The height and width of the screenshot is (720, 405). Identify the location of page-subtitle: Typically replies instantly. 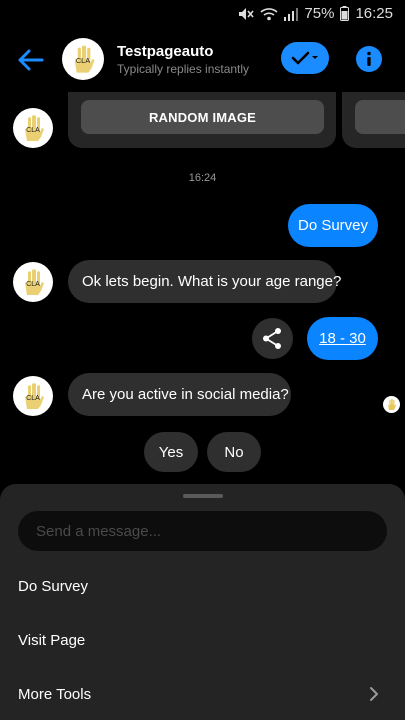
(183, 69).